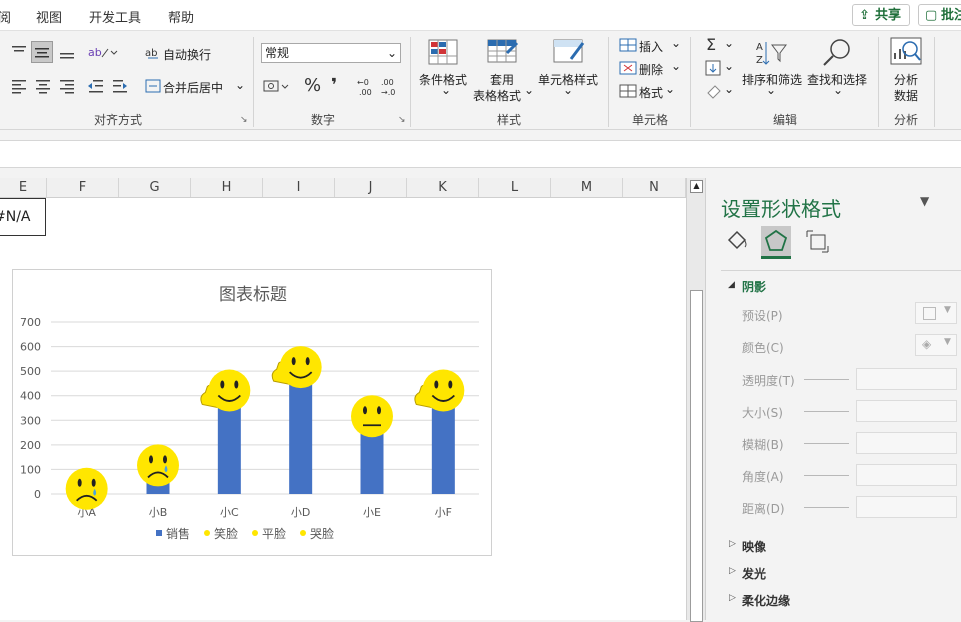 The height and width of the screenshot is (622, 961). Describe the element at coordinates (939, 15) in the screenshot. I see `comments-button: ▢ 批注` at that location.